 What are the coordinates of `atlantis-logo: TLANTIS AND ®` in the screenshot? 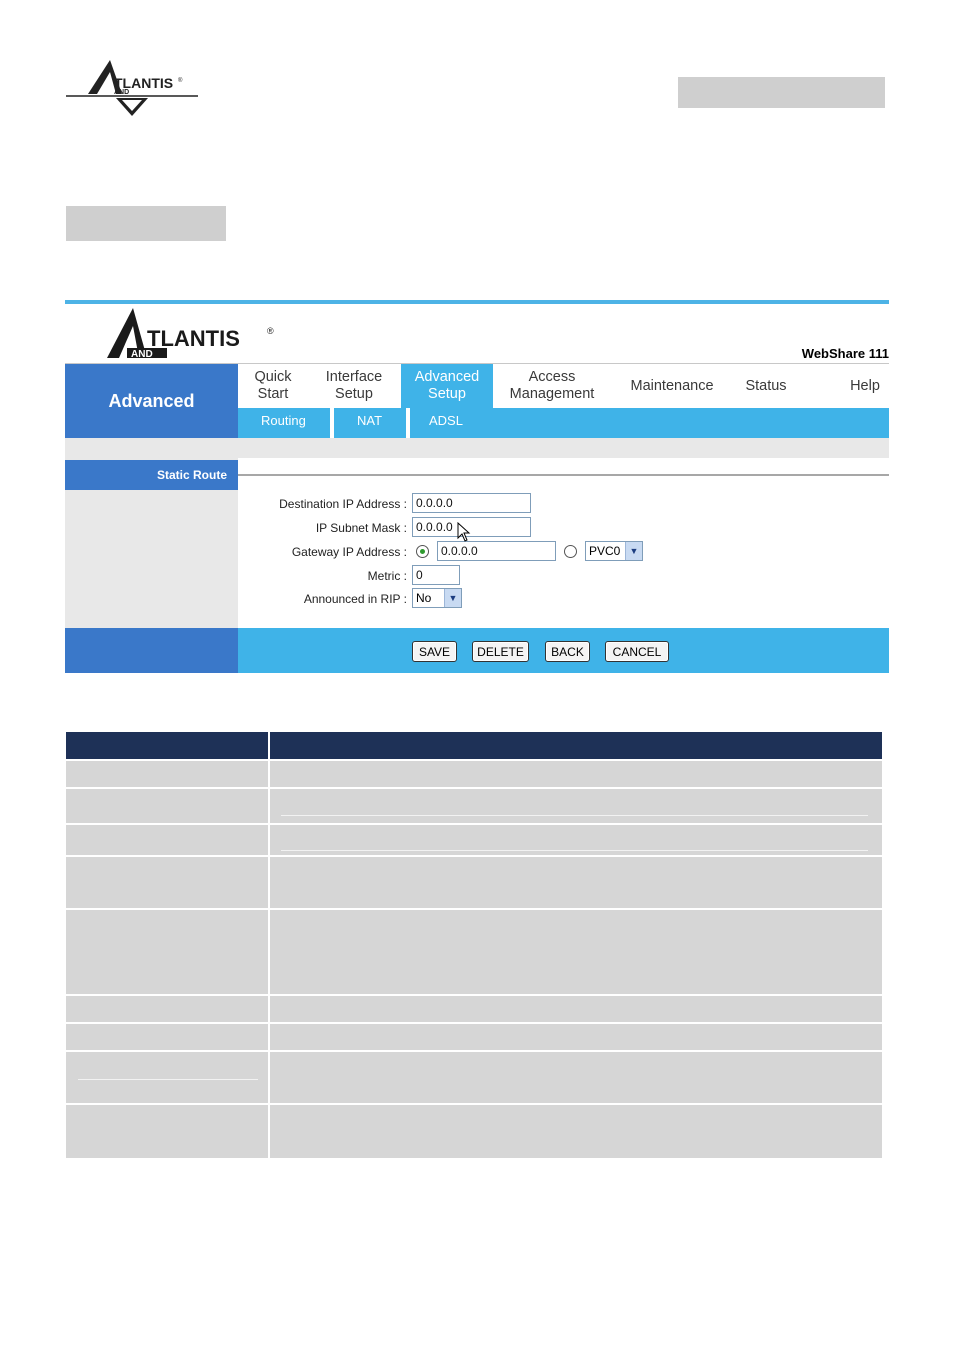 It's located at (132, 88).